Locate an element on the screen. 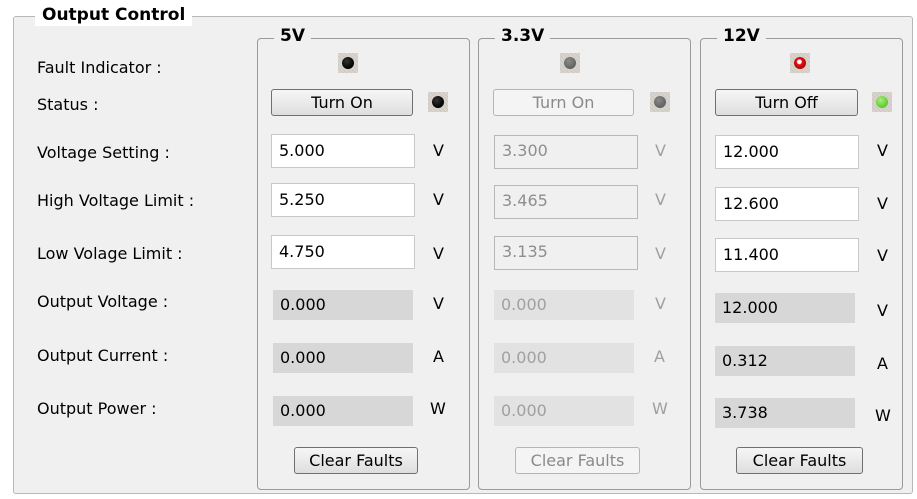 The height and width of the screenshot is (499, 917). output-power-3v3-readout: 0.000 is located at coordinates (564, 411).